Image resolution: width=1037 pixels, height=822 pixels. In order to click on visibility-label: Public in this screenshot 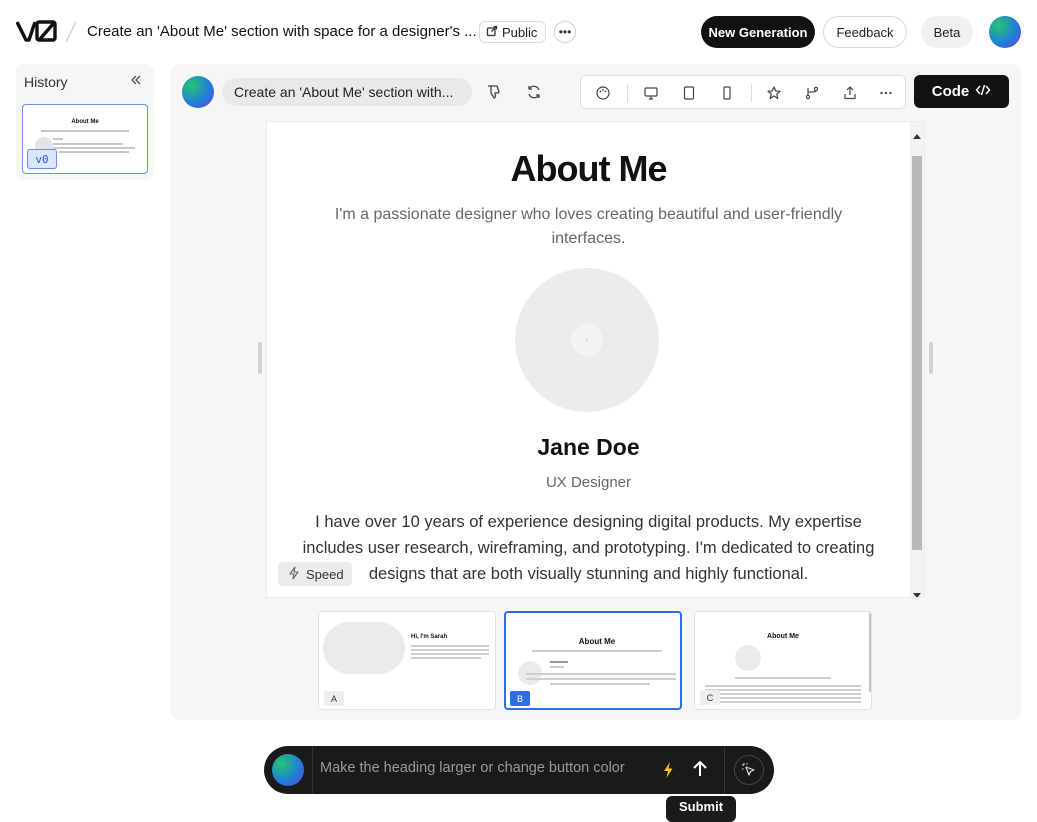, I will do `click(520, 32)`.